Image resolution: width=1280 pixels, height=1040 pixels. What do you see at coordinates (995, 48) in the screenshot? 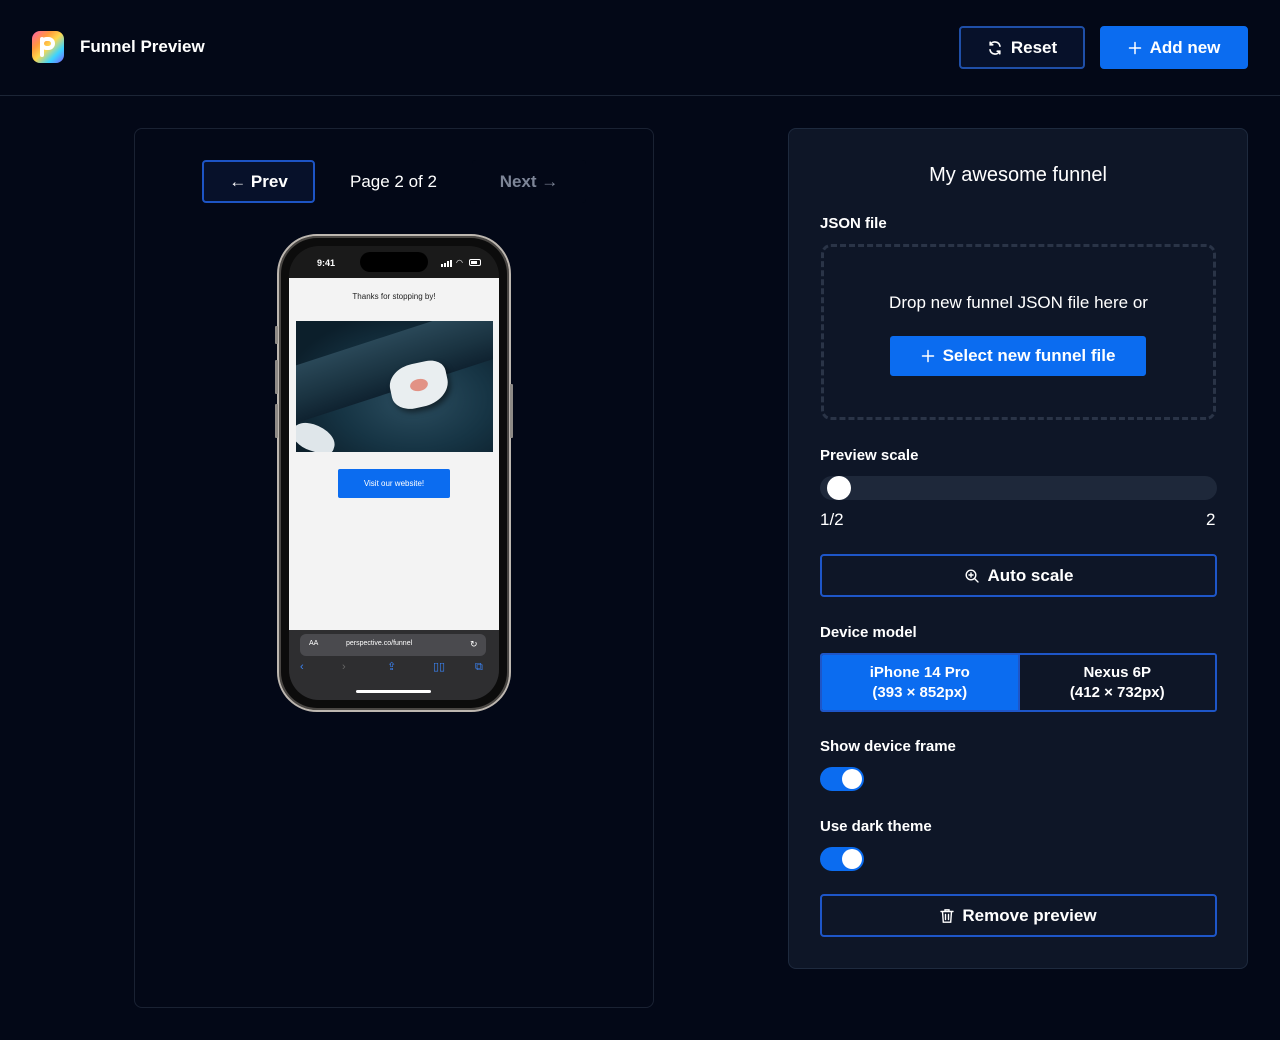
I see `refresh-icon` at bounding box center [995, 48].